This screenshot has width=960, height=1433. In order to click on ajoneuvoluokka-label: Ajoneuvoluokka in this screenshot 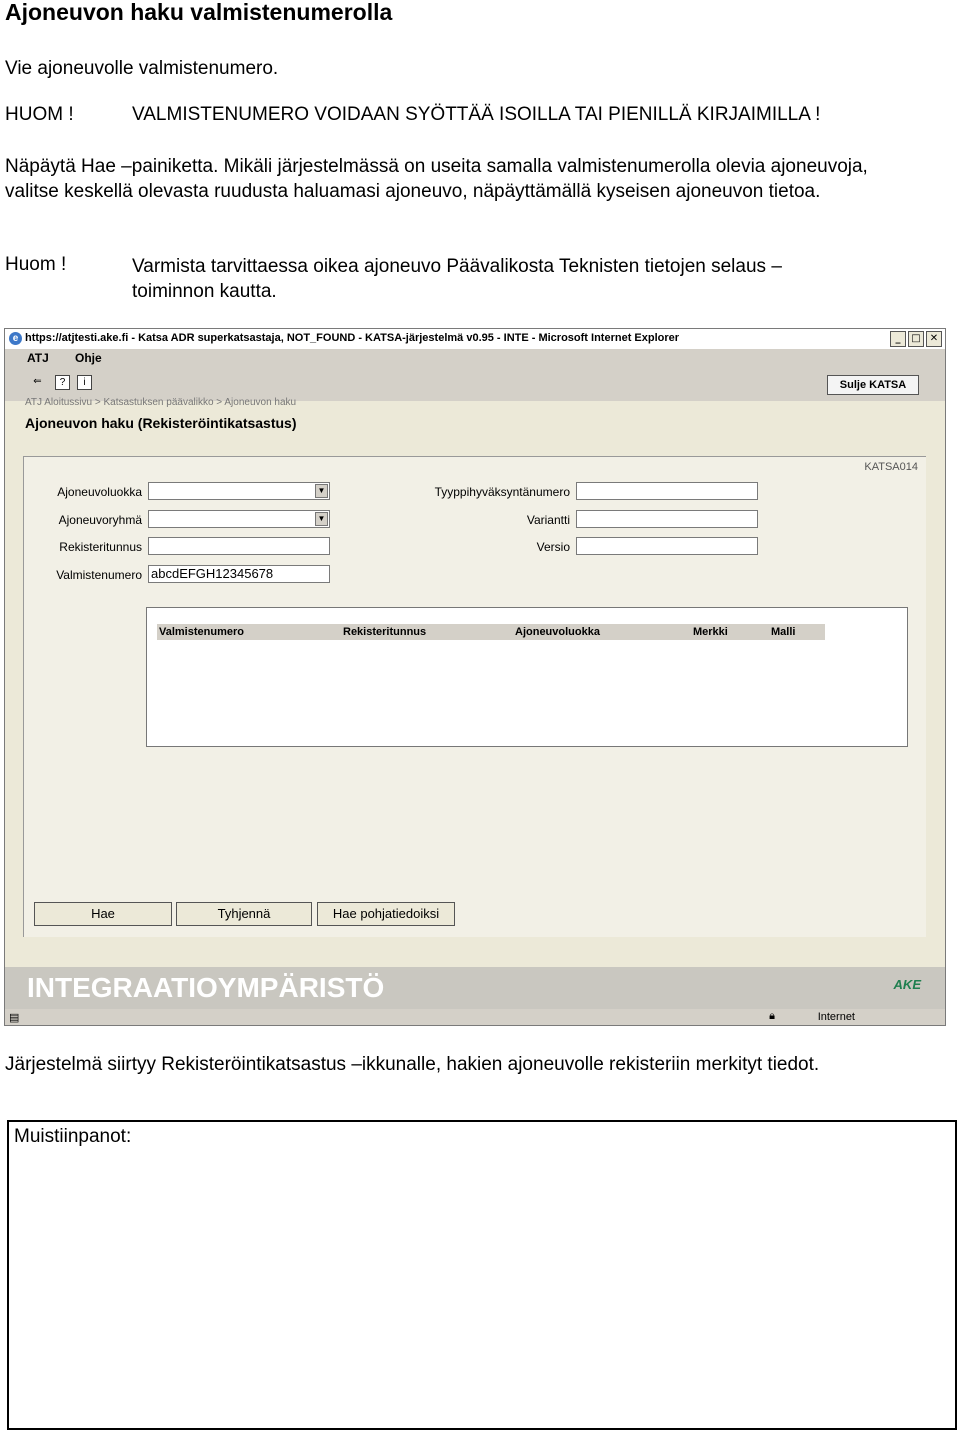, I will do `click(99, 492)`.